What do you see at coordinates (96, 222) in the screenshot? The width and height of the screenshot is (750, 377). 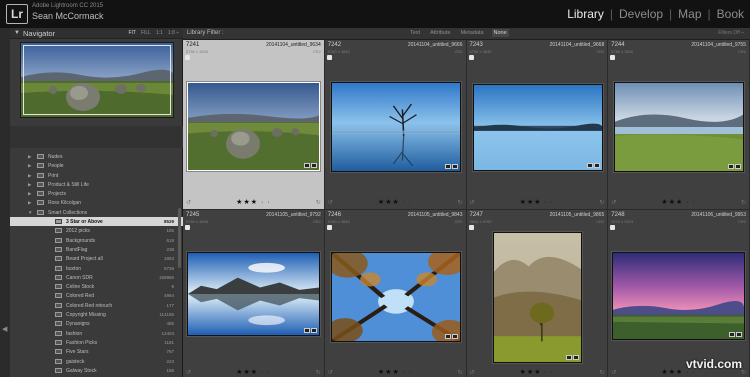 I see `collection-item: 3 Star or Above 8529` at bounding box center [96, 222].